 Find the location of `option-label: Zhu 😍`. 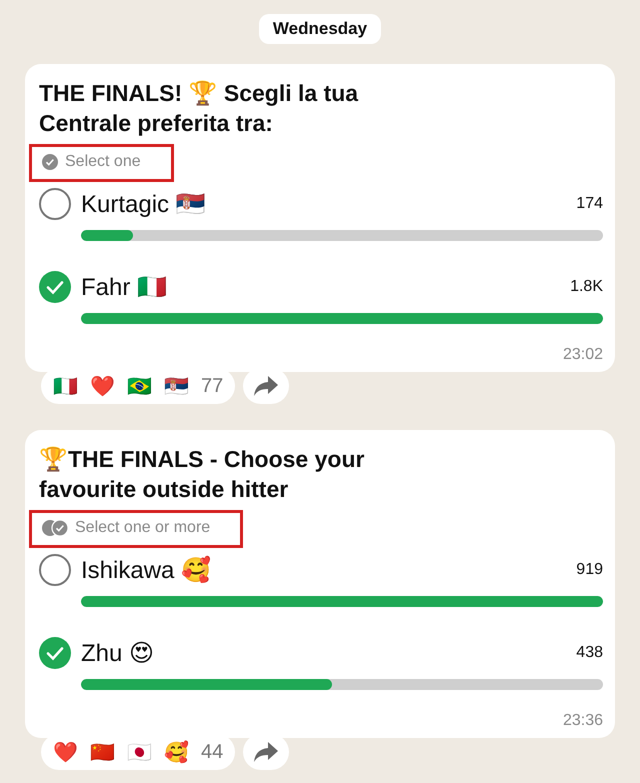

option-label: Zhu 😍 is located at coordinates (118, 653).